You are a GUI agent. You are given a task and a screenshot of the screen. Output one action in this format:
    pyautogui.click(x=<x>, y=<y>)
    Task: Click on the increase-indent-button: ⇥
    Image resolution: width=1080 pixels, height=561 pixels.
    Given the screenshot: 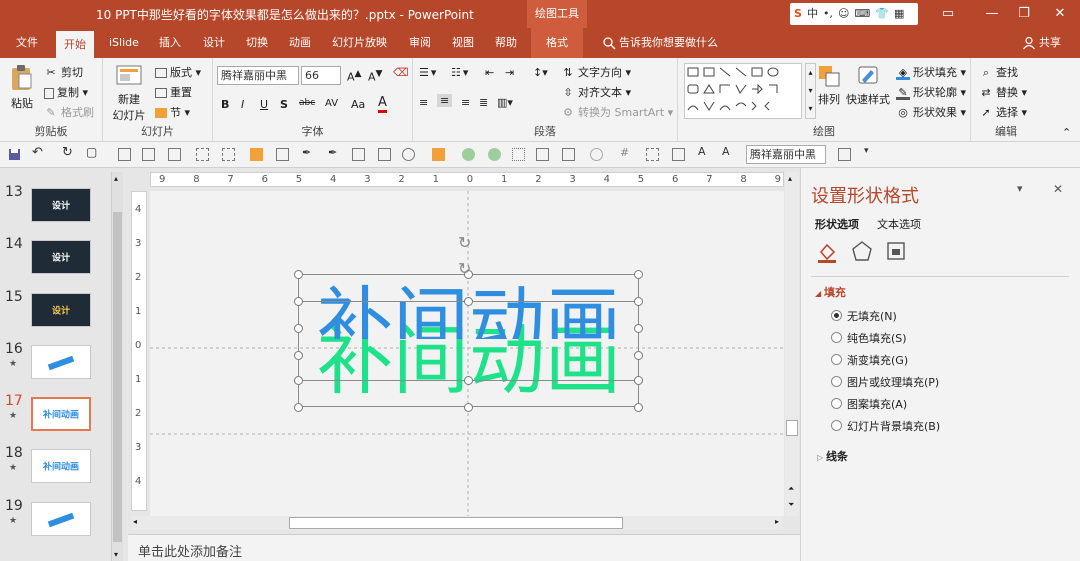 What is the action you would take?
    pyautogui.click(x=509, y=72)
    